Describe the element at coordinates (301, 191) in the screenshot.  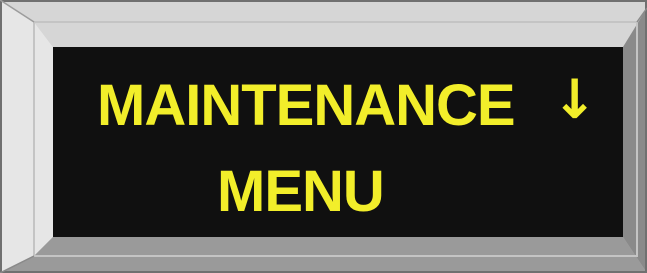
I see `display-line-2: MENU` at that location.